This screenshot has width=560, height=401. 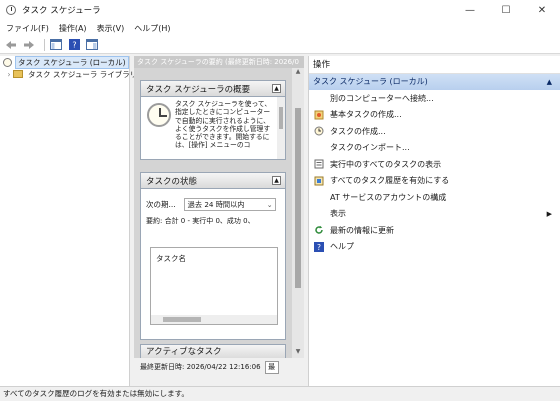 I want to click on task-list-hscrollbar, so click(x=214, y=319).